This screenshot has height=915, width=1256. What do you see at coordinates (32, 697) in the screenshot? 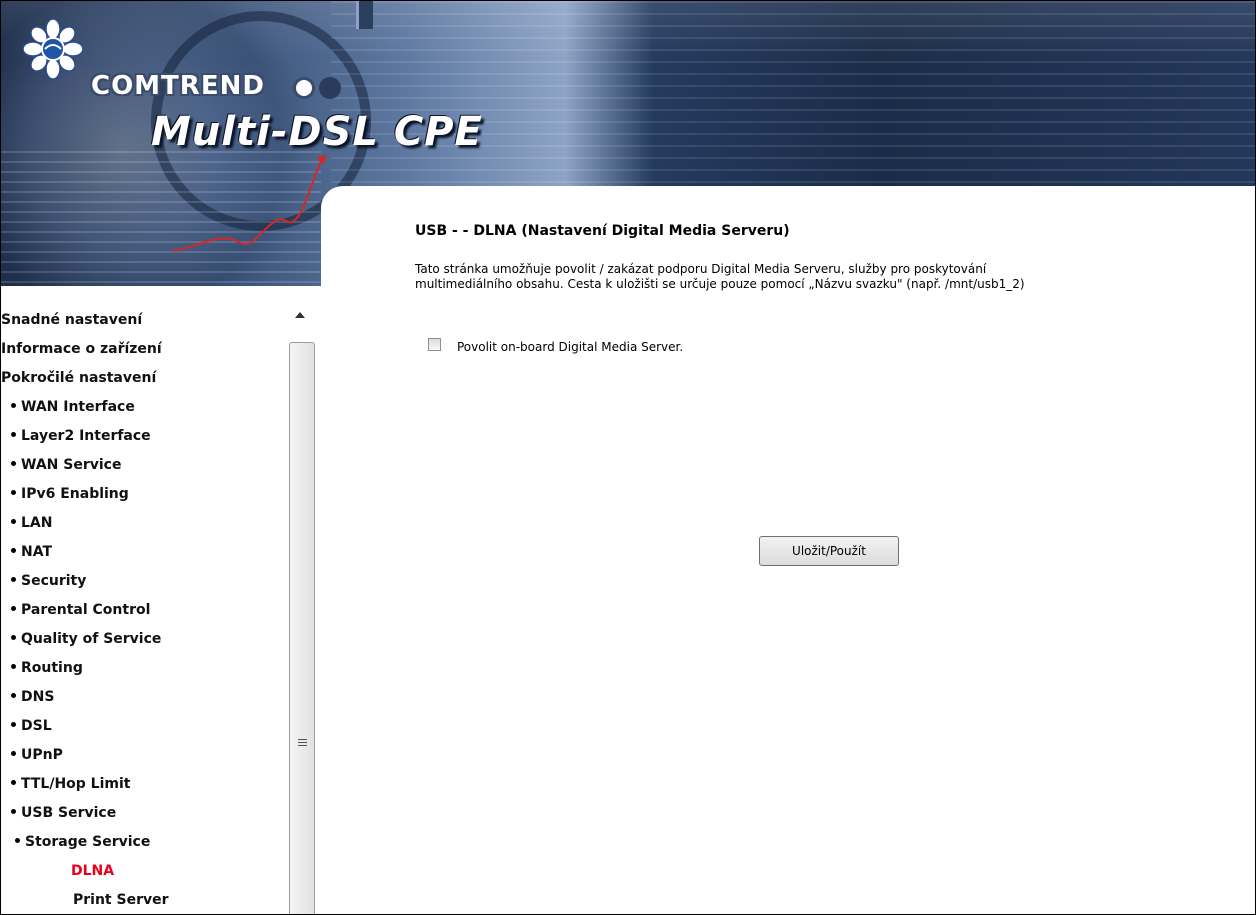
I see `menu-item-dns: DNS` at bounding box center [32, 697].